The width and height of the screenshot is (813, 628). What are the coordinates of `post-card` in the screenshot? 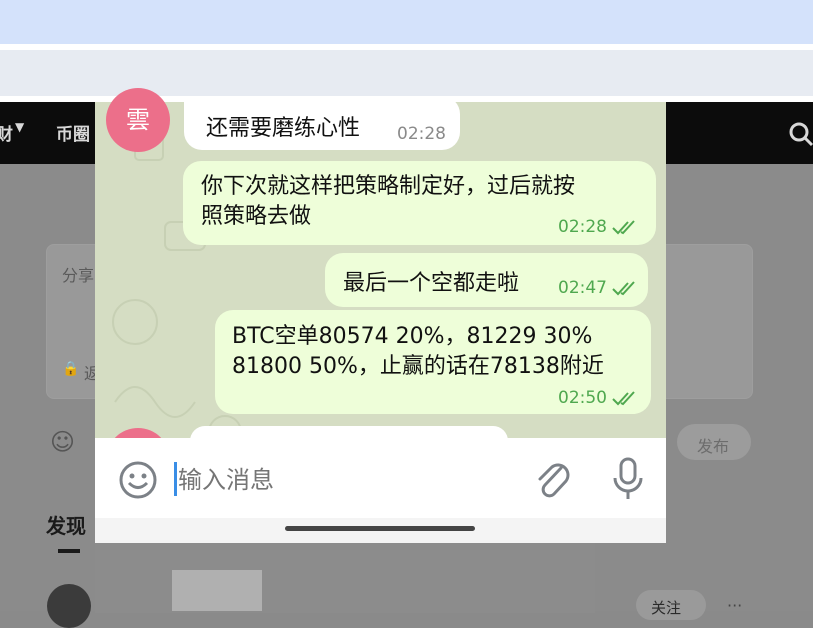 It's located at (345, 578).